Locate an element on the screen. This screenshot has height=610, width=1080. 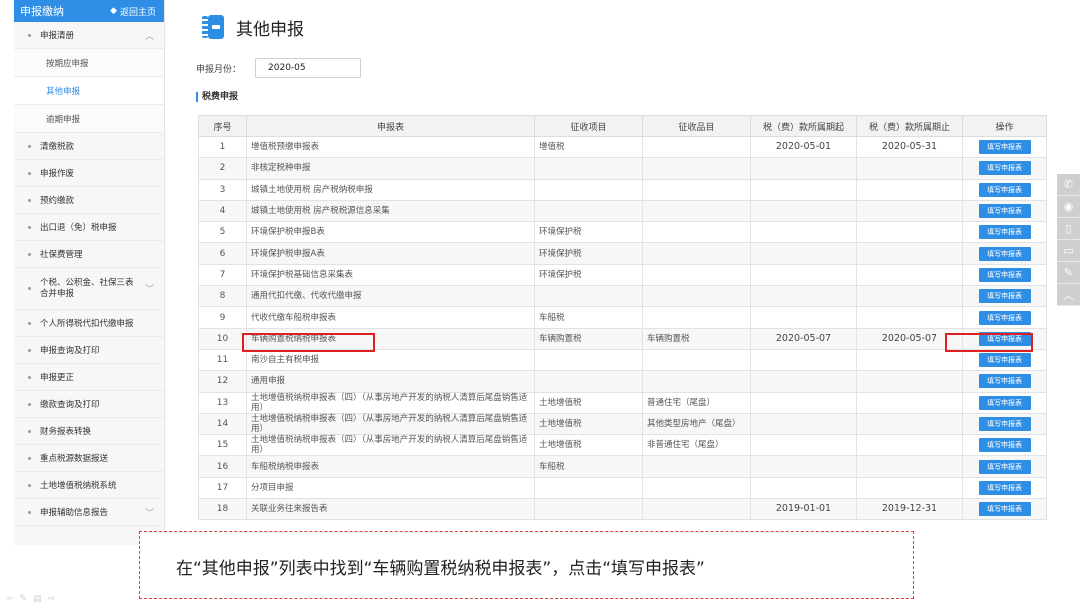
form-name: 土地增值税纳税申报表（四）（从事房地产开发的纳税人清算后尾盘销售适用） is located at coordinates (390, 402).